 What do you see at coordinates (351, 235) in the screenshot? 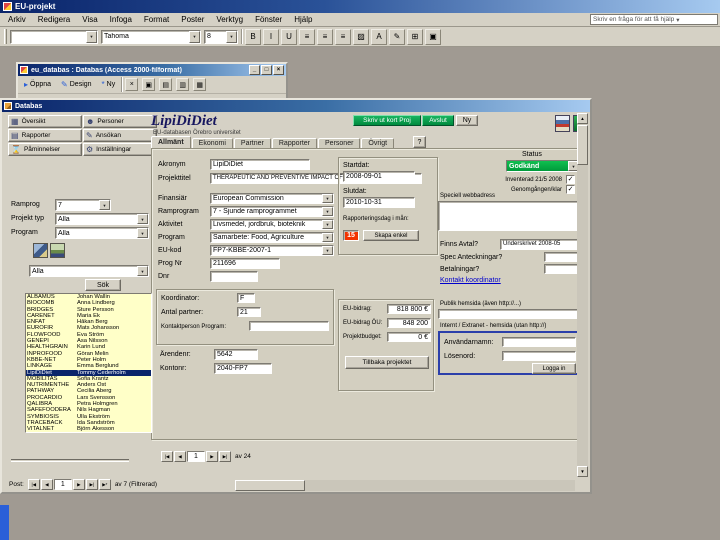
I see `rapportdag-field: 15` at bounding box center [351, 235].